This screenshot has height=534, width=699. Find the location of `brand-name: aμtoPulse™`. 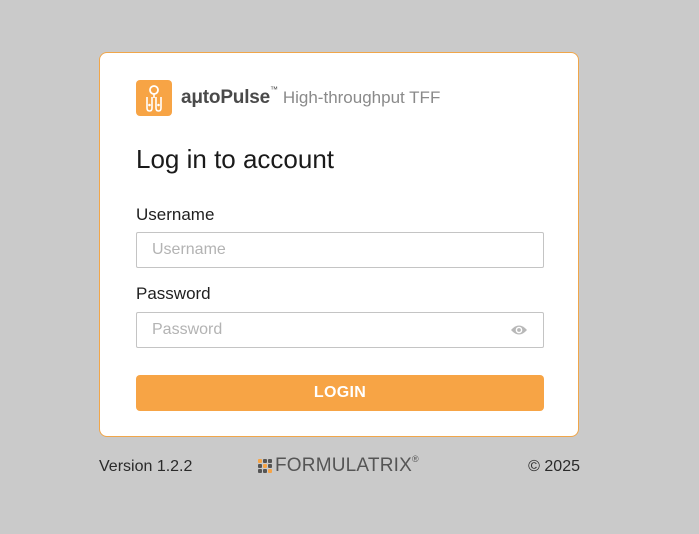

brand-name: aμtoPulse™ is located at coordinates (229, 96).